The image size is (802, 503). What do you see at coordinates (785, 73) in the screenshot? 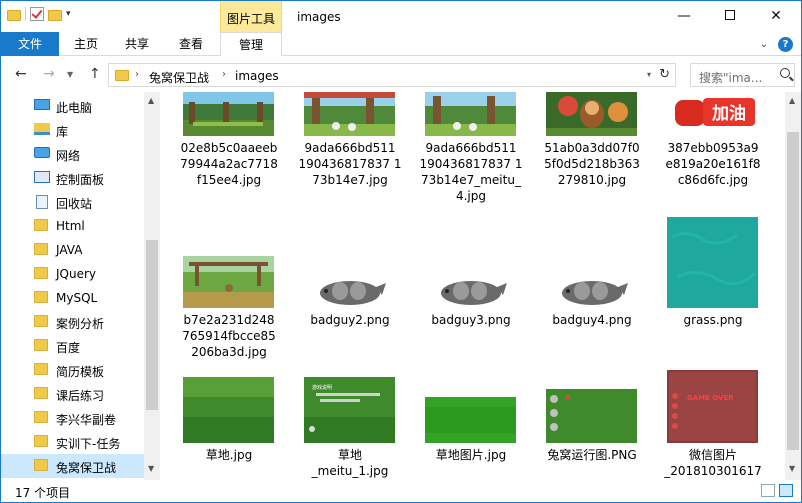
I see `search-icon` at bounding box center [785, 73].